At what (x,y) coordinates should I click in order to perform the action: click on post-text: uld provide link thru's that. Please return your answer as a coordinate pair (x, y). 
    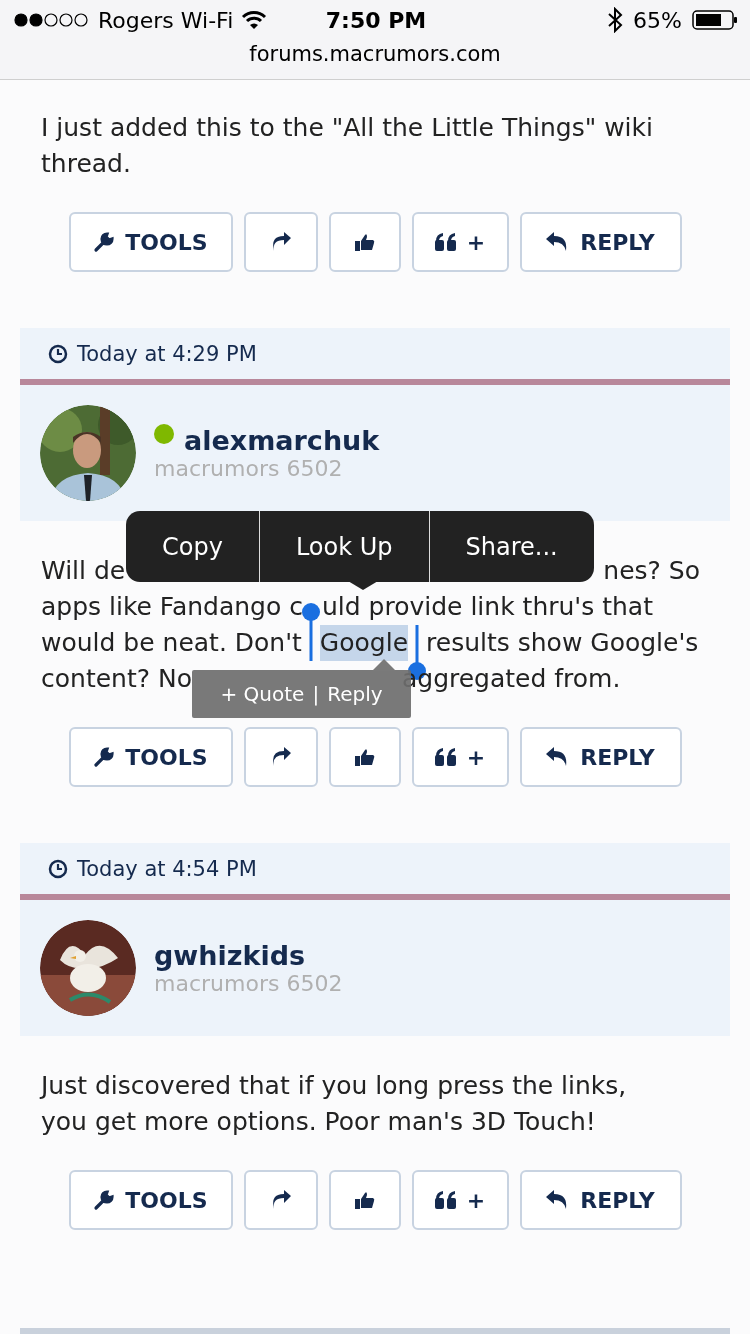
    Looking at the image, I should click on (487, 607).